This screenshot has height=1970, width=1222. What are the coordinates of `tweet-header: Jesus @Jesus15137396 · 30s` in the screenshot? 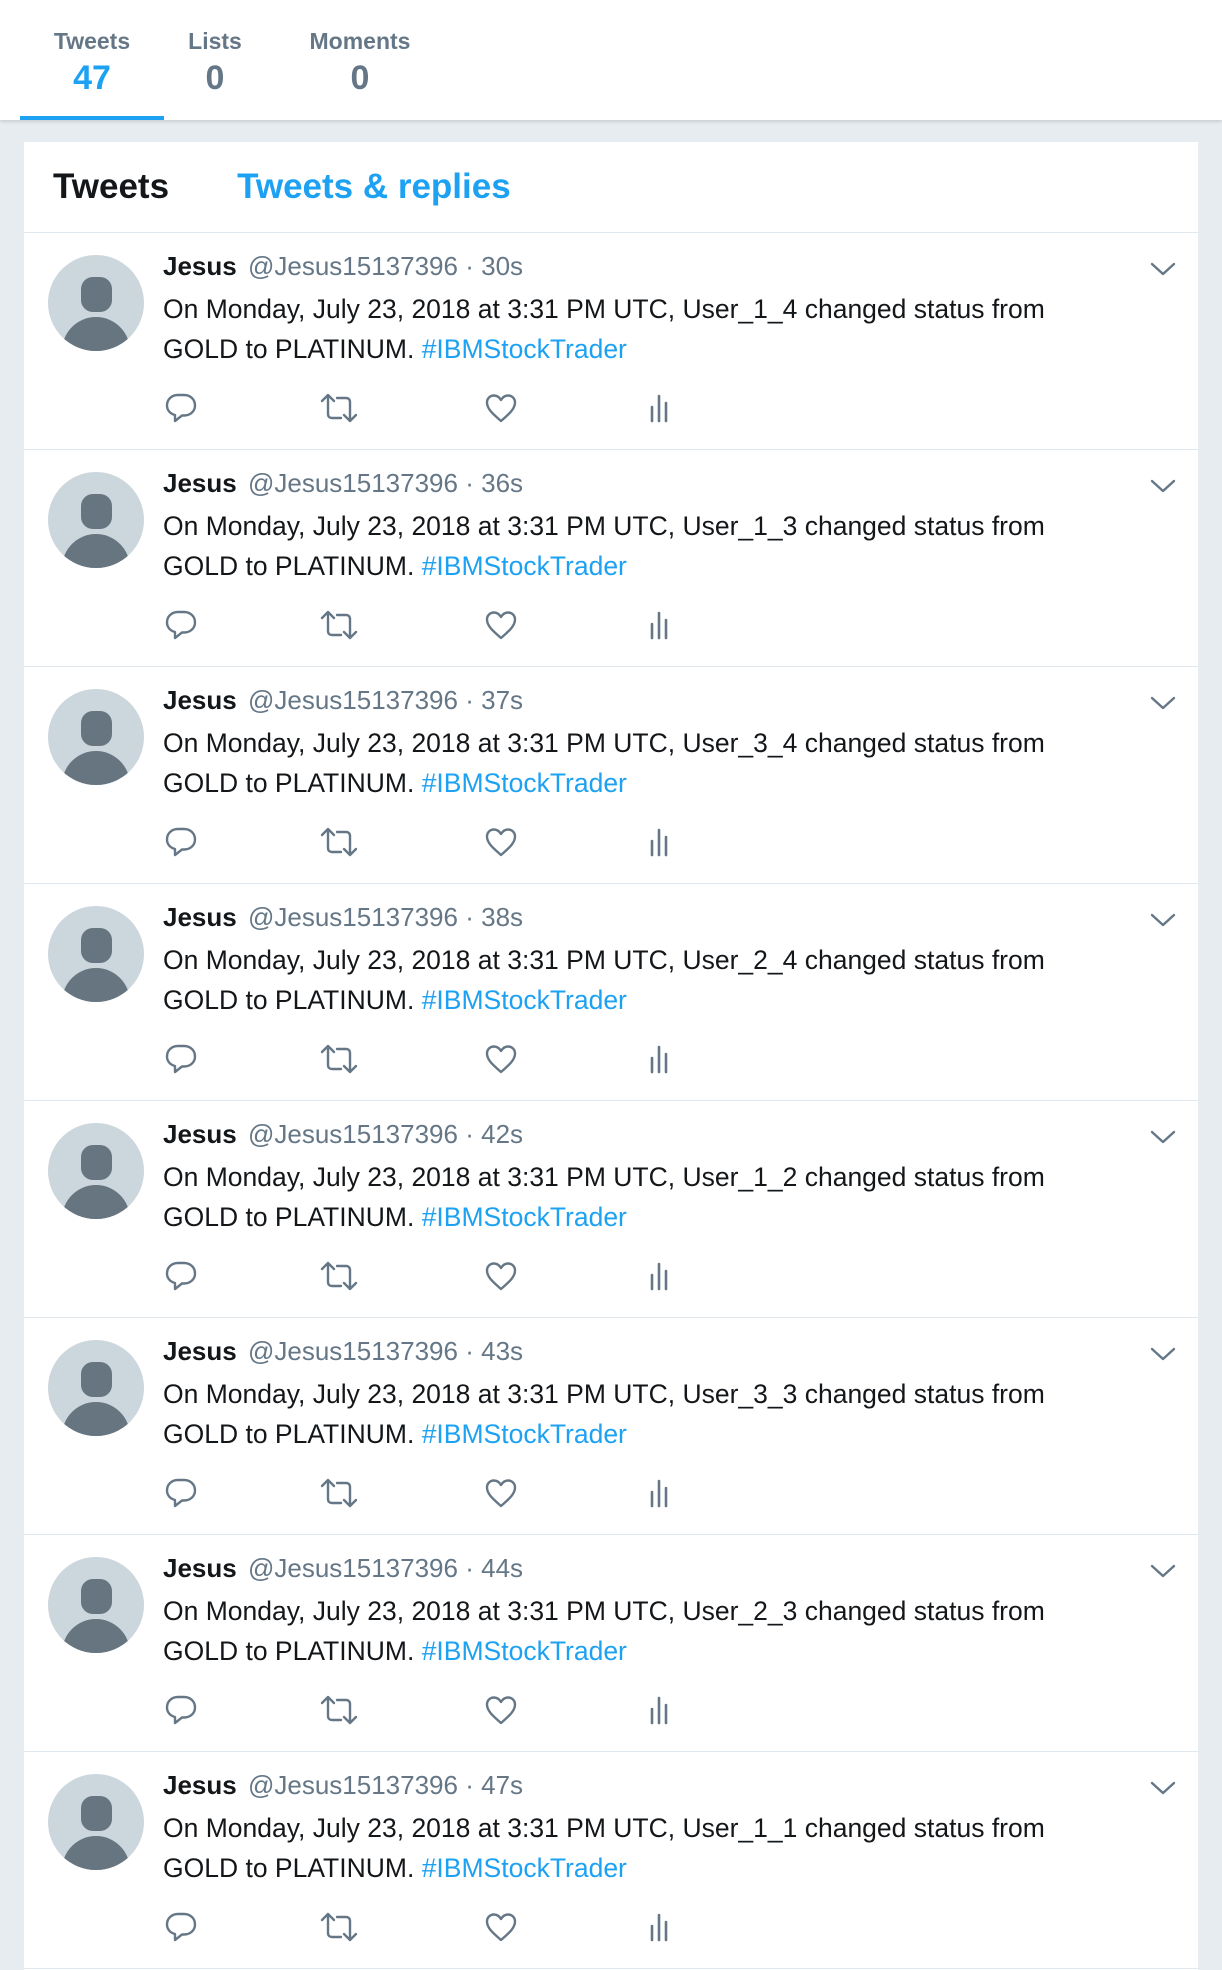 It's located at (343, 266).